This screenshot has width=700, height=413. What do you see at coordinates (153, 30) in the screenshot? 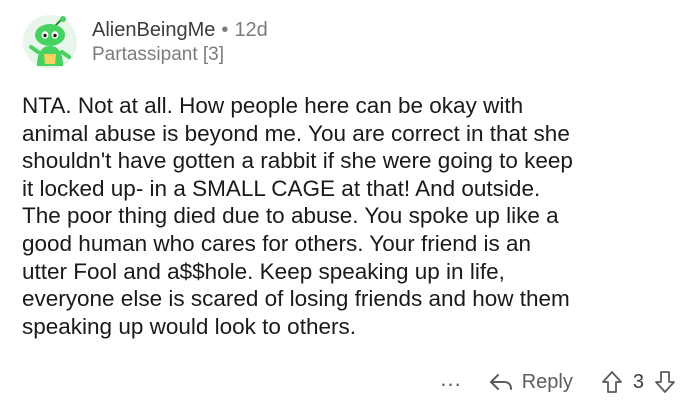
I see `username: AlienBeingMe` at bounding box center [153, 30].